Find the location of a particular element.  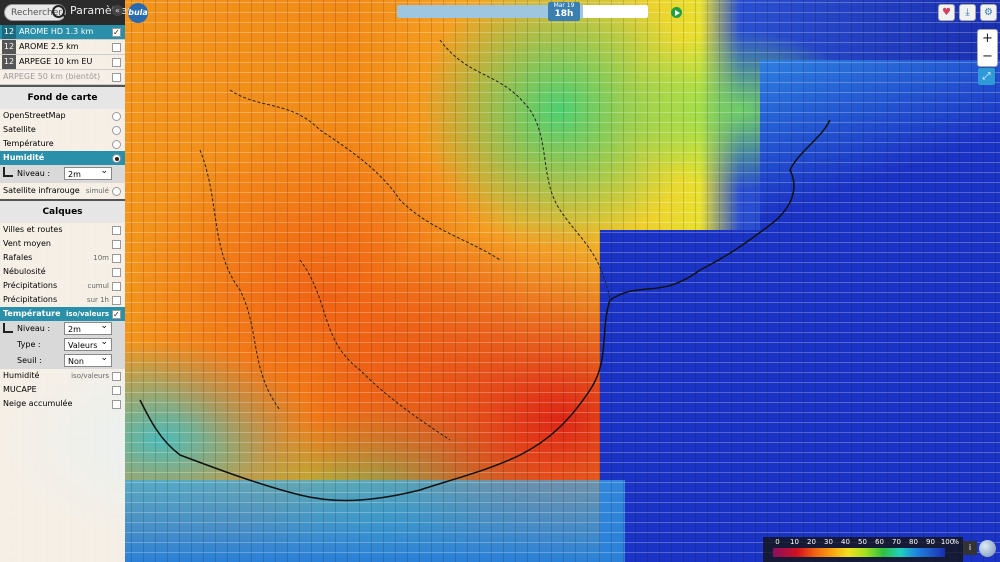

basemap-satellite: Satellite is located at coordinates (62, 130).